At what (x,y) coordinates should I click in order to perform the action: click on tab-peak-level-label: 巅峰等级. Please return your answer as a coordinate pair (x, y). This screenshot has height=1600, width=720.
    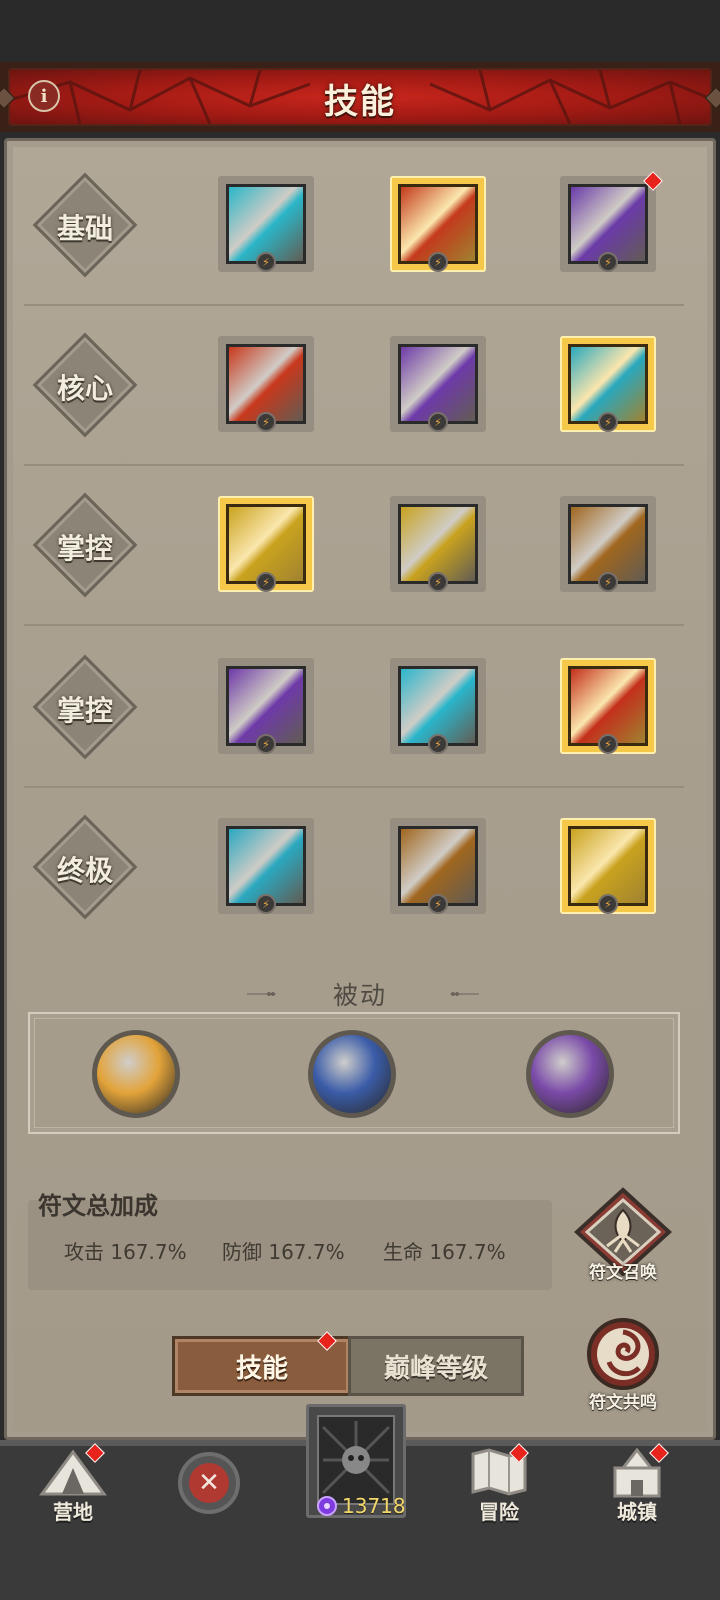
    Looking at the image, I should click on (435, 1368).